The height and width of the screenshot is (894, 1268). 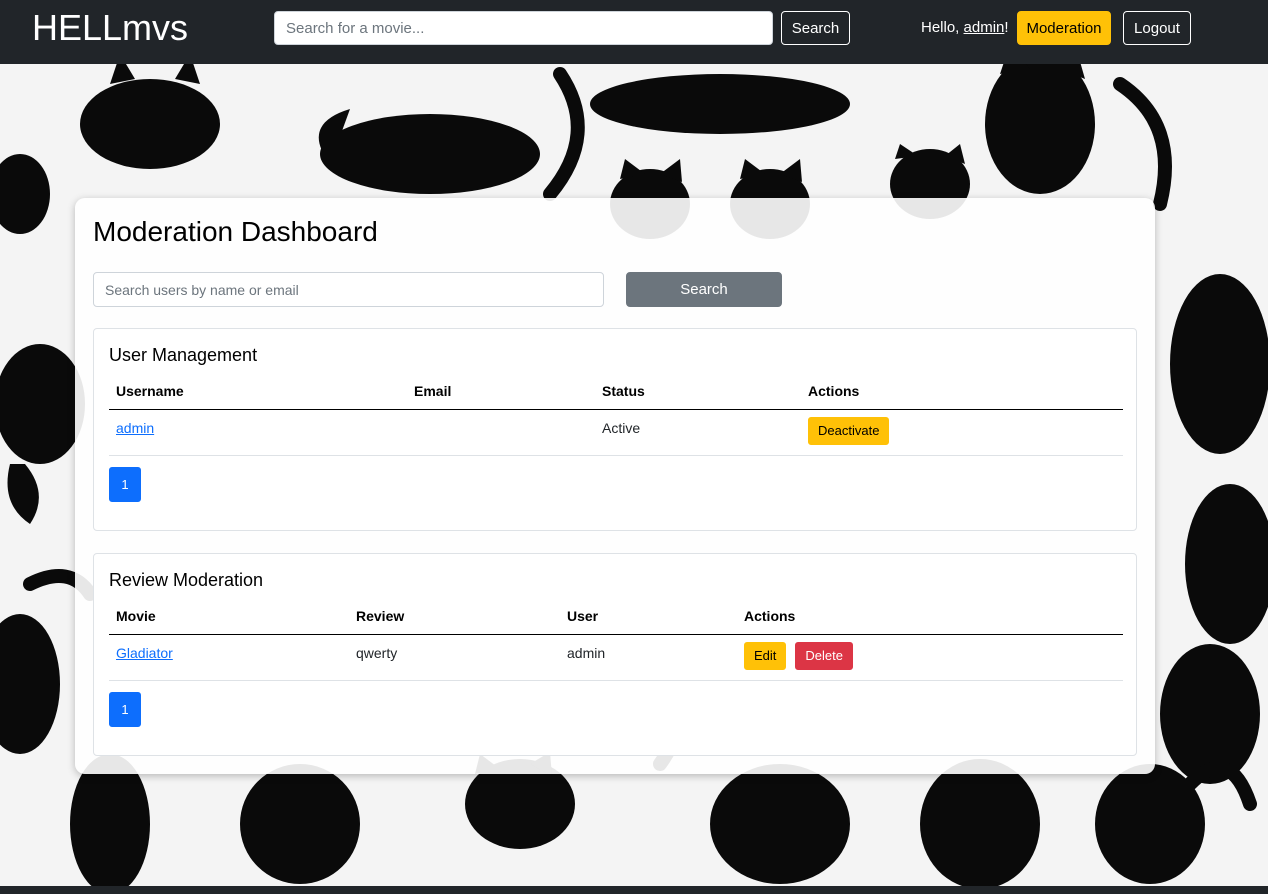 What do you see at coordinates (523, 28) in the screenshot?
I see `movie-search-input` at bounding box center [523, 28].